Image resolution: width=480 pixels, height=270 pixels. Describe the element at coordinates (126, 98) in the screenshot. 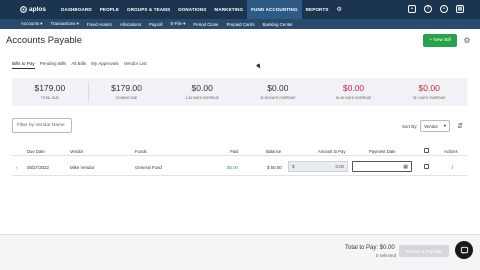

I see `stat-label: COMING DUE` at that location.